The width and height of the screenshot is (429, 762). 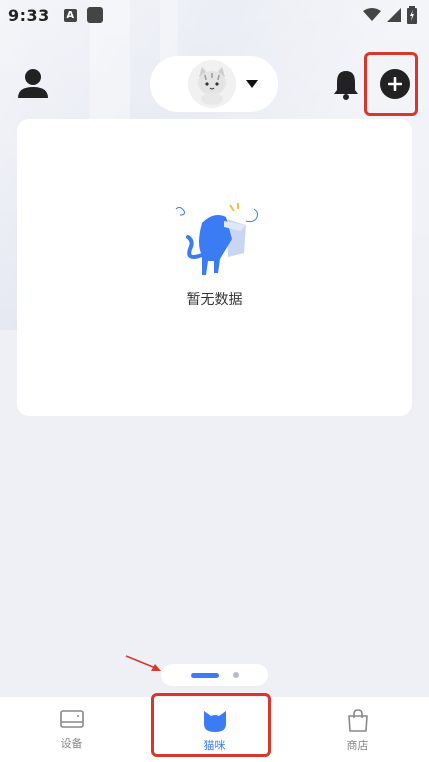 I want to click on empty-state-cat-icon, so click(x=217, y=239).